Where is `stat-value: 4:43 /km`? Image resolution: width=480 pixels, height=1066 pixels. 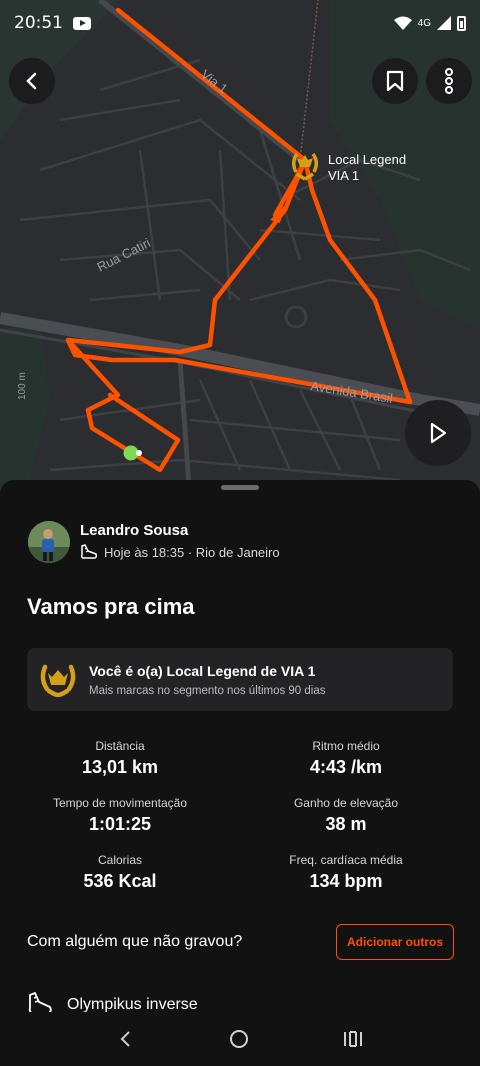 stat-value: 4:43 /km is located at coordinates (346, 767).